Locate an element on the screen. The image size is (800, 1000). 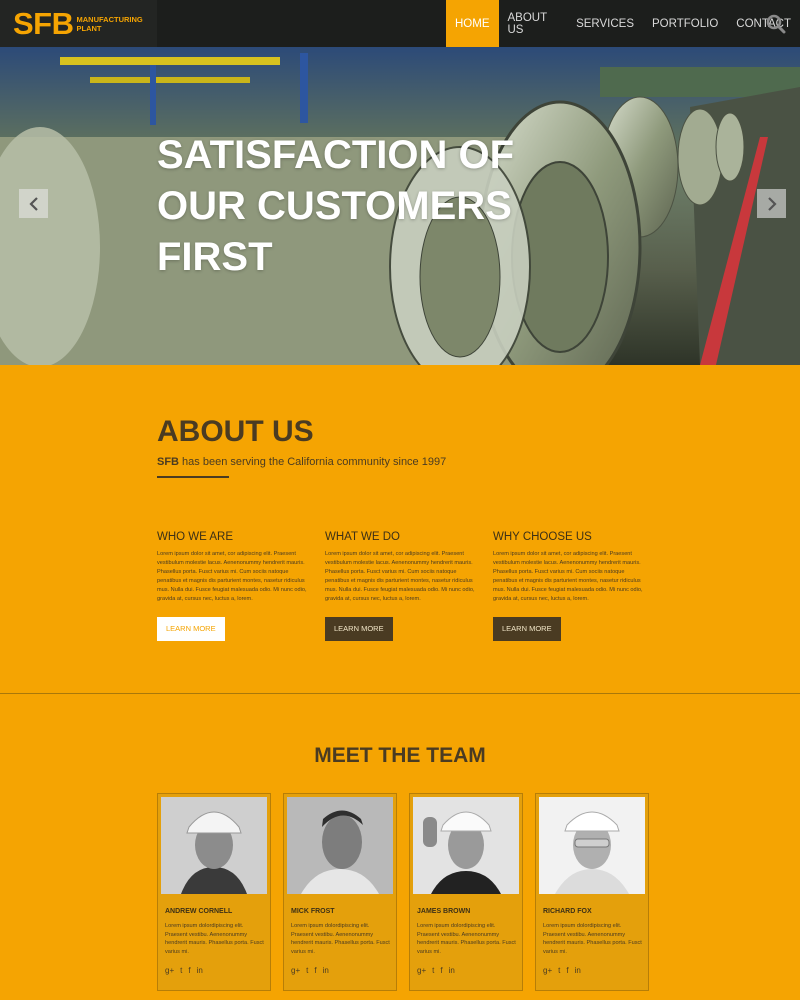
nav-item-home: HOME is located at coordinates (472, 23).